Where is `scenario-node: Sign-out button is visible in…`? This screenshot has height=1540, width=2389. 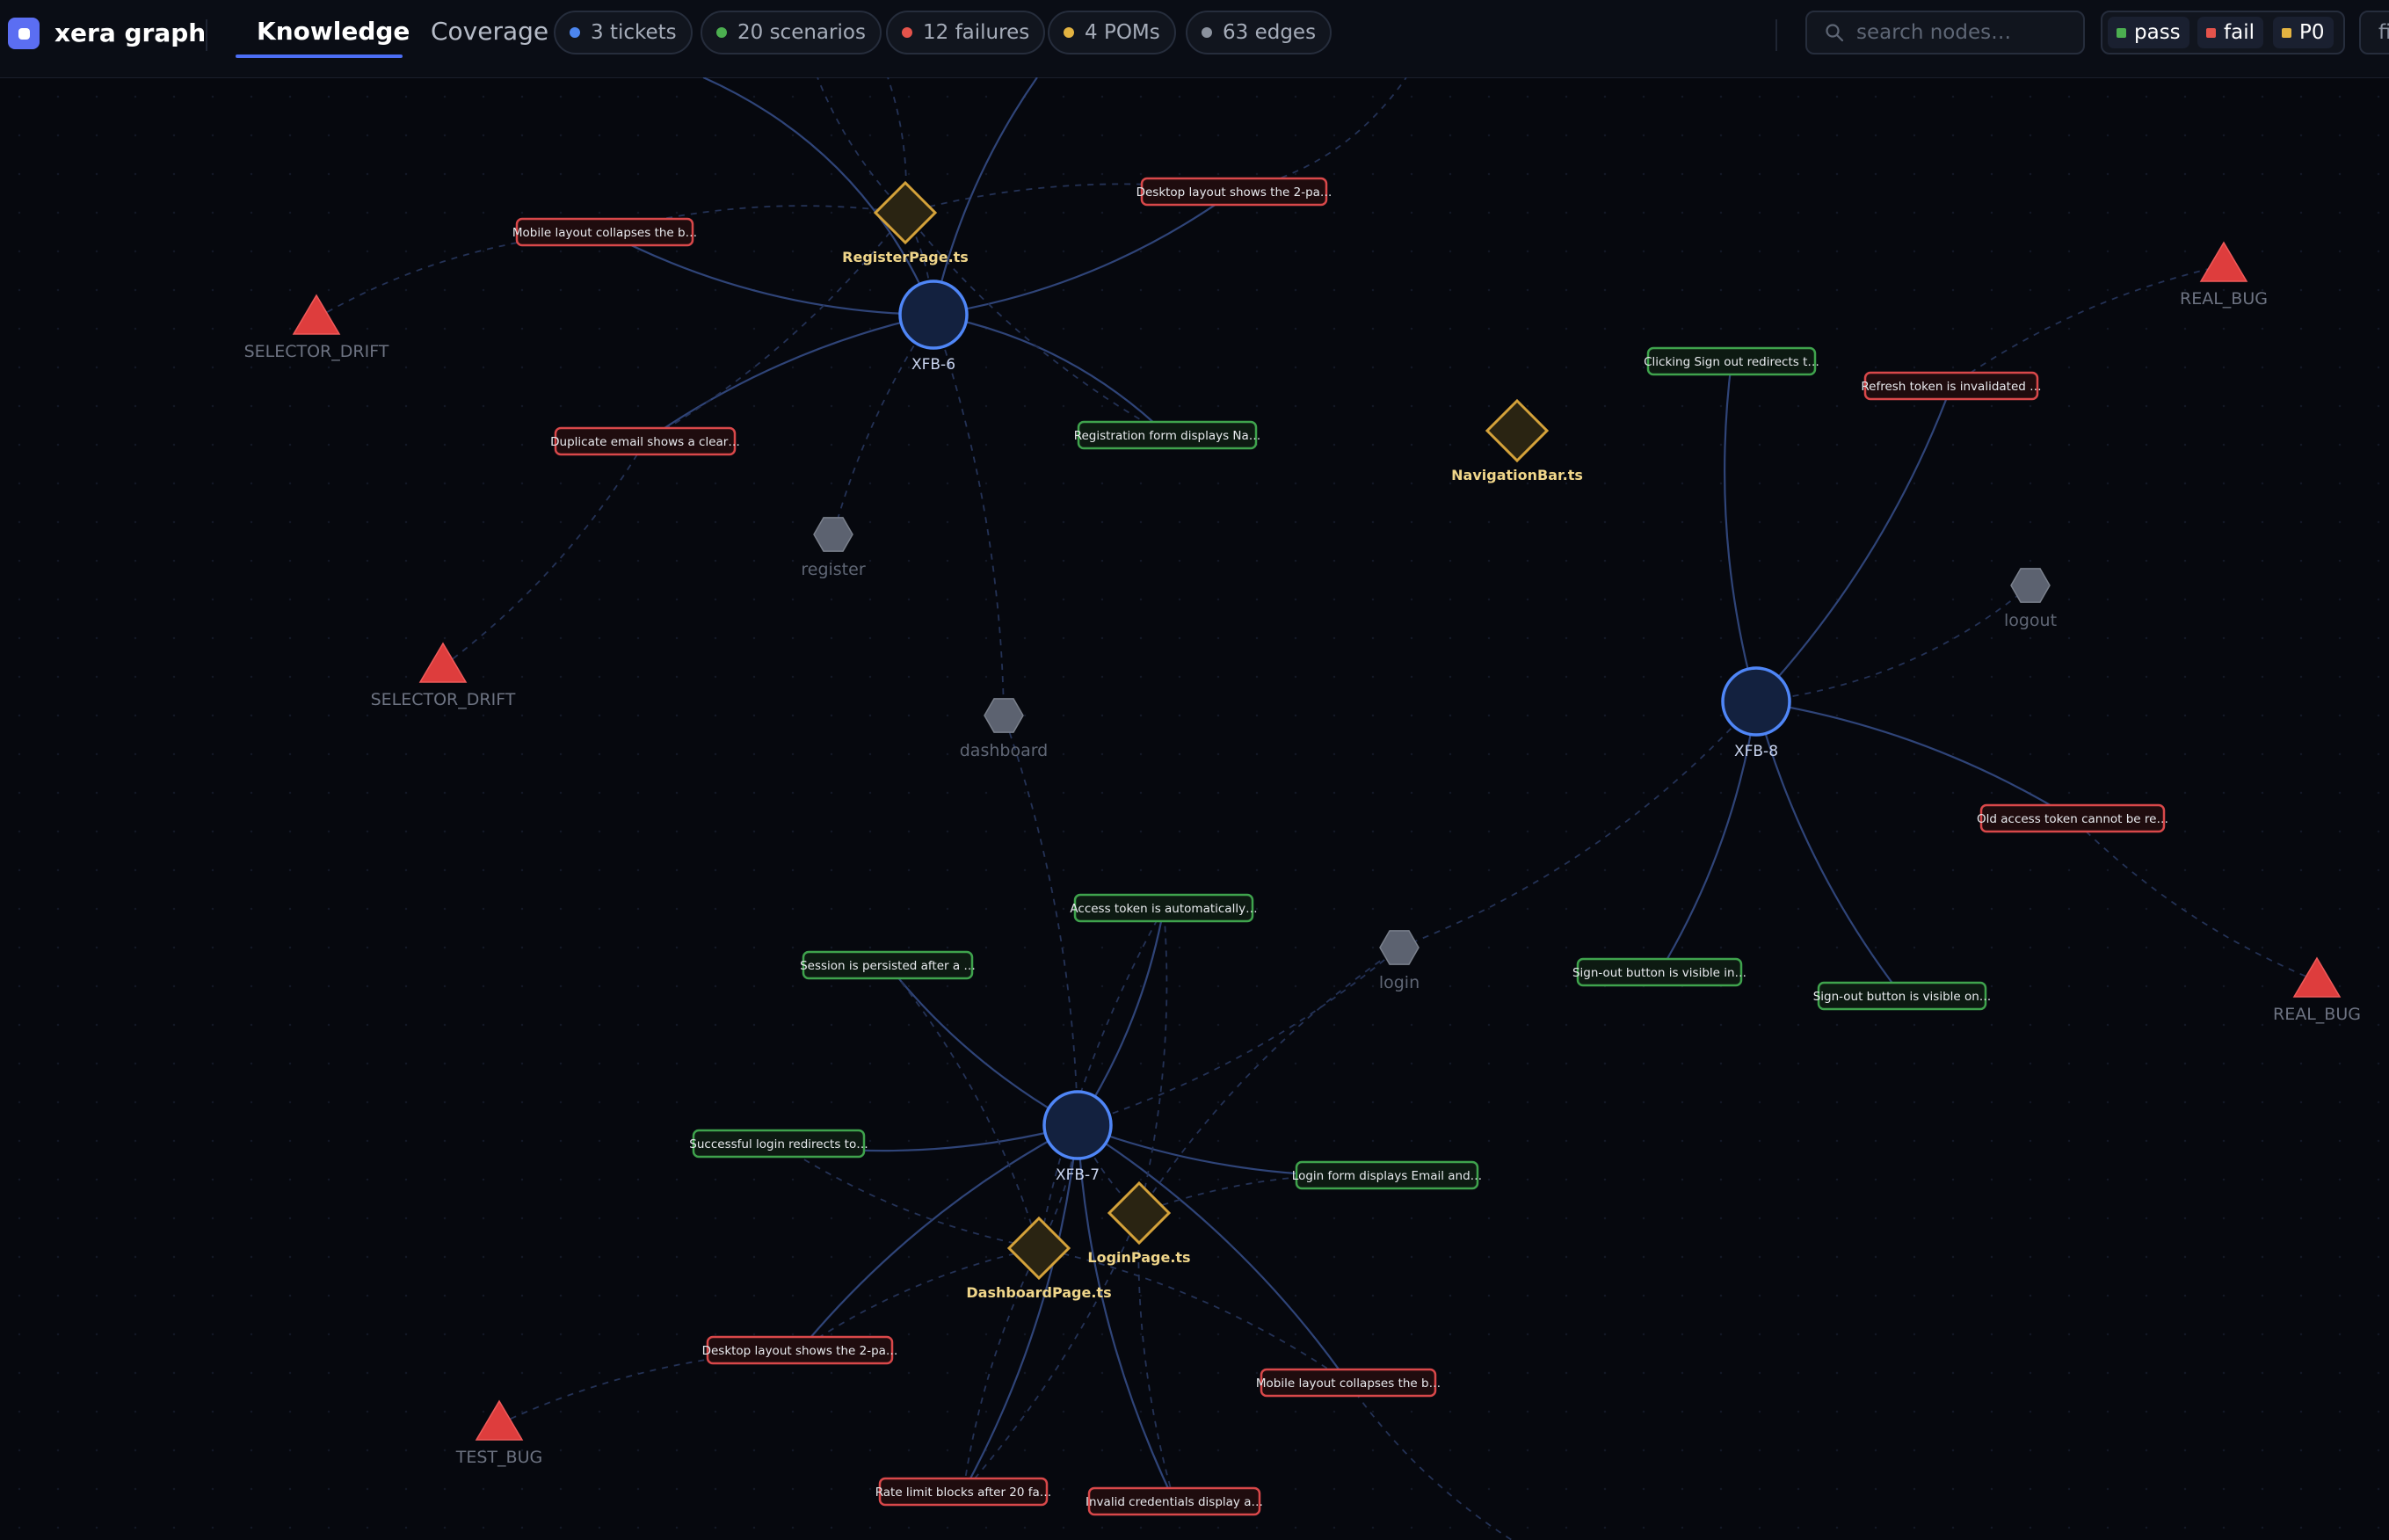 scenario-node: Sign-out button is visible in… is located at coordinates (1659, 972).